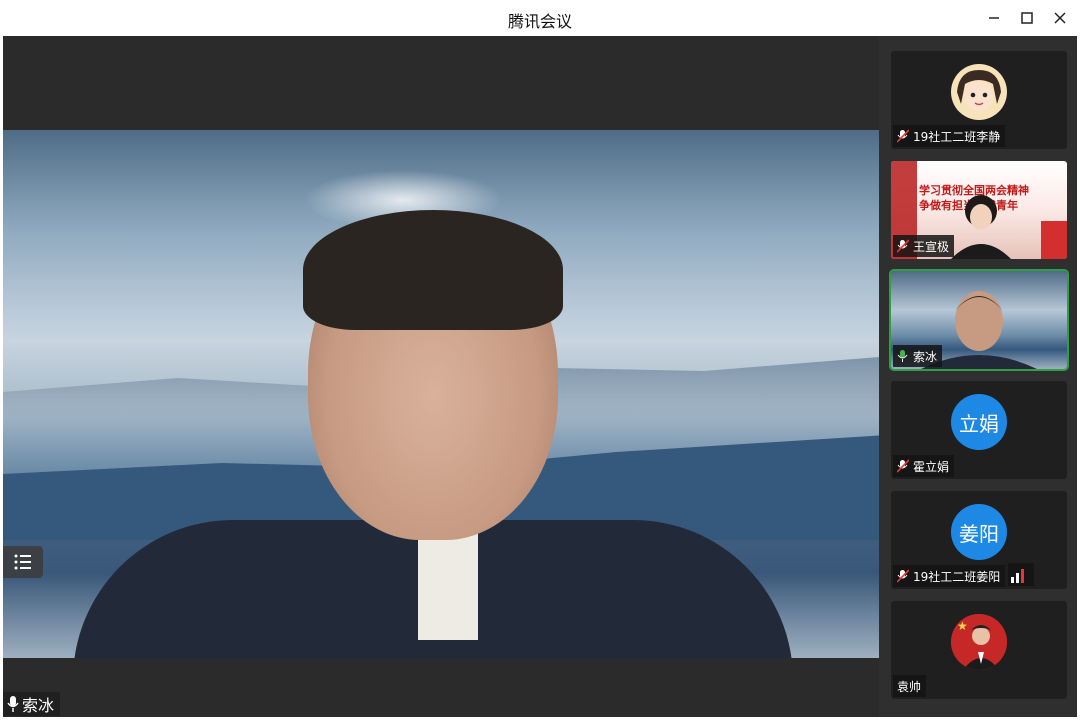 This screenshot has height=720, width=1080. I want to click on participant-name-tag: 19社工二班姜阳, so click(949, 576).